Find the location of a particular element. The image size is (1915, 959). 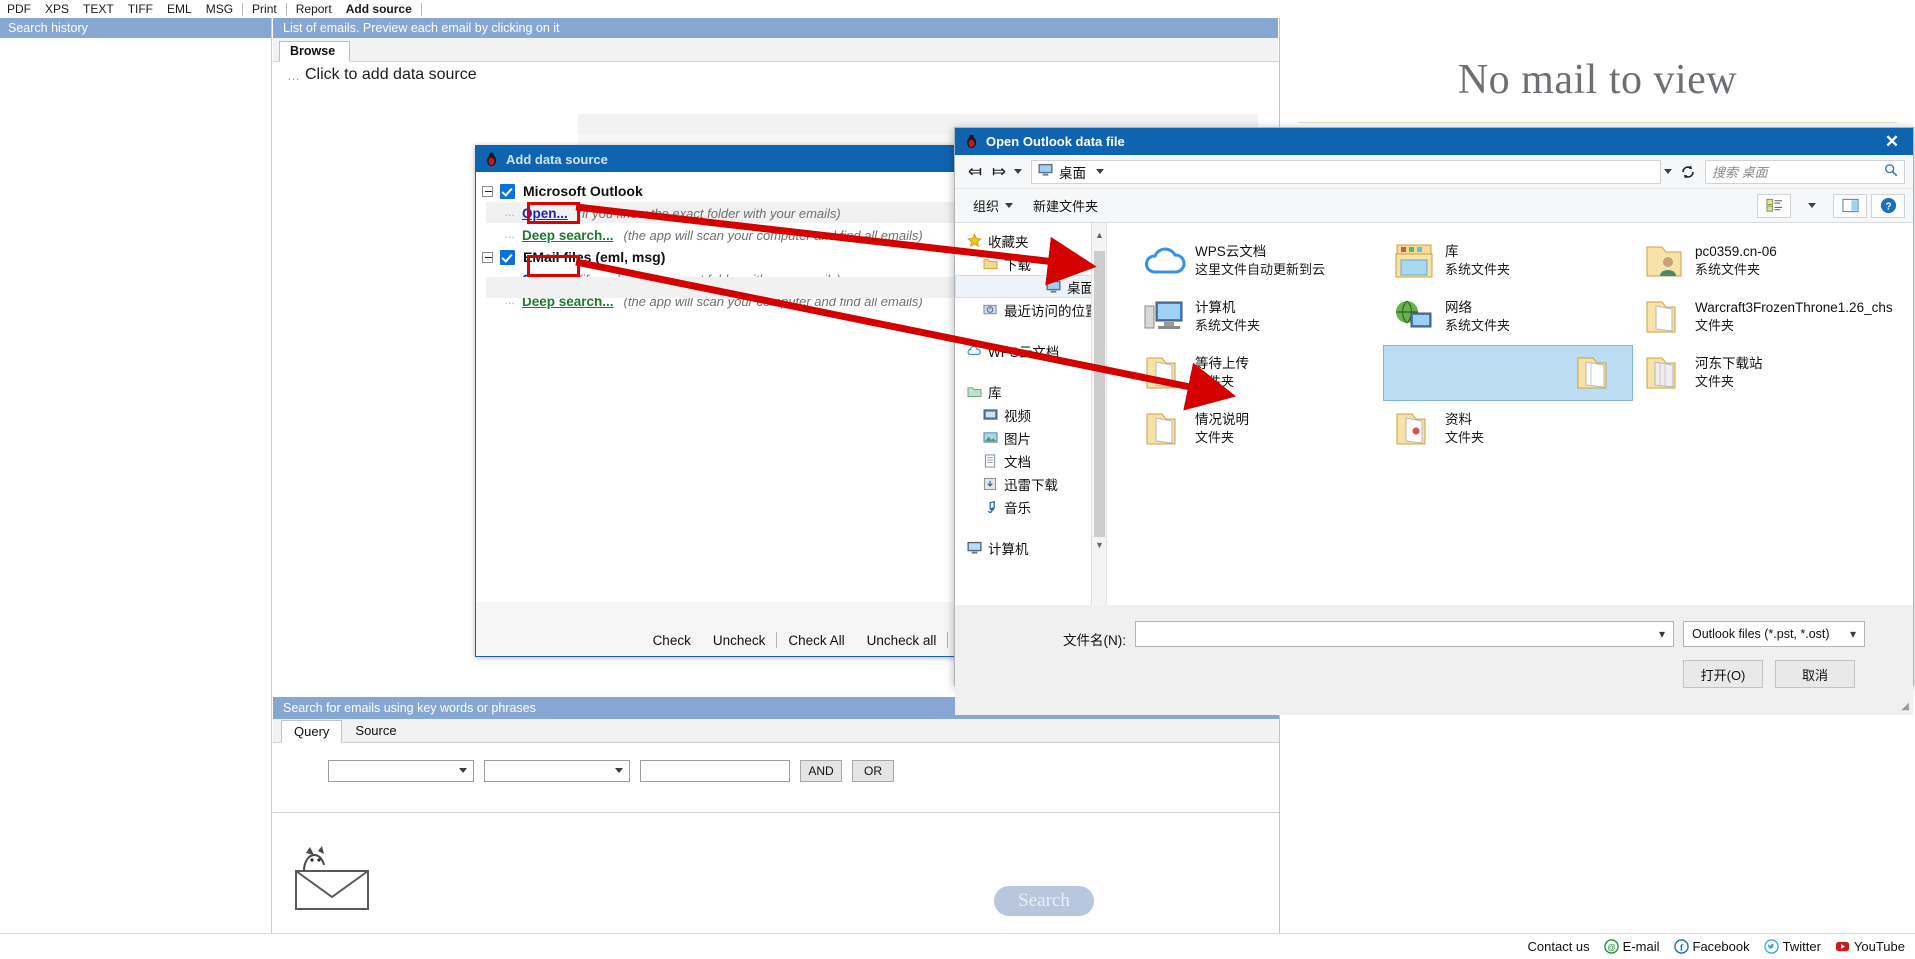

file-type-filter-select: Outlook files (*.pst, *.ost) ▾ is located at coordinates (1774, 634).